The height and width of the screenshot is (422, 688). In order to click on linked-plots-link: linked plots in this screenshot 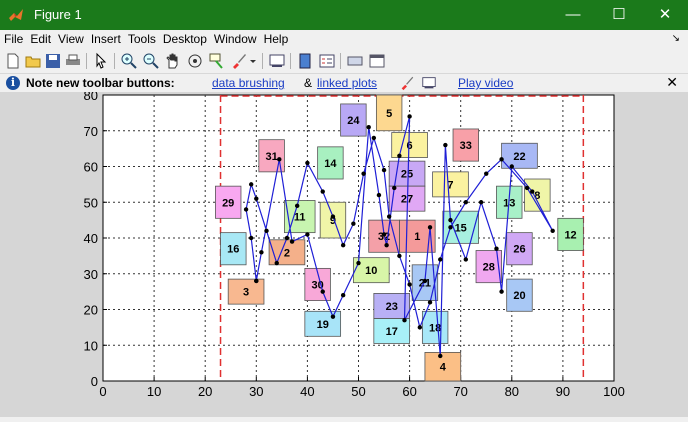, I will do `click(347, 83)`.